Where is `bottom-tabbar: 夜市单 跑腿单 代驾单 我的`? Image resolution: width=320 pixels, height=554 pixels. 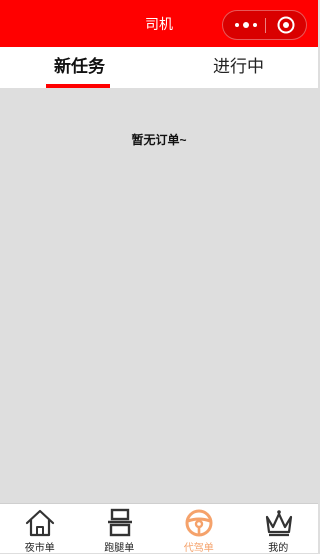 bottom-tabbar: 夜市单 跑腿单 代驾单 我的 is located at coordinates (159, 528).